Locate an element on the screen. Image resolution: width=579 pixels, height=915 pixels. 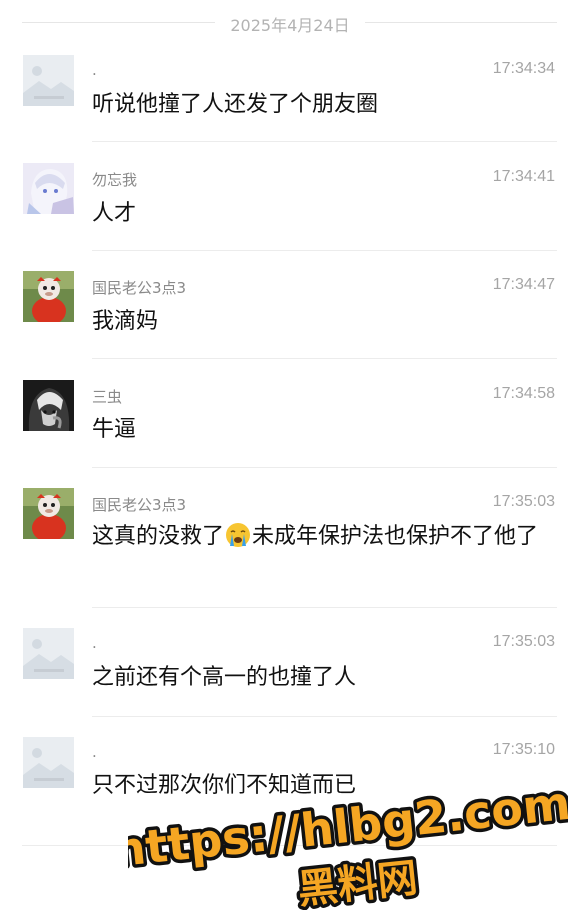
divider-line-right is located at coordinates (461, 22).